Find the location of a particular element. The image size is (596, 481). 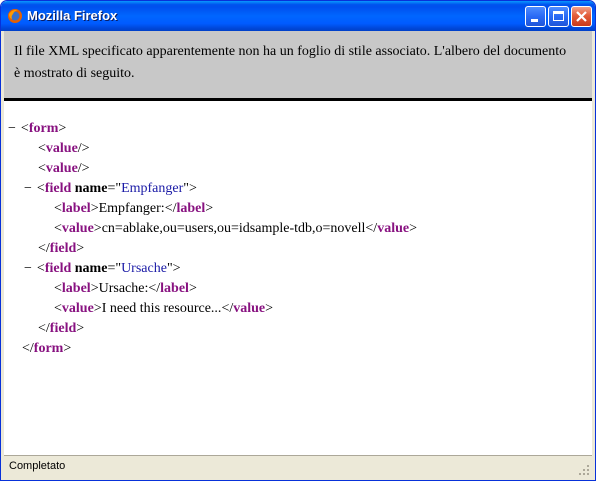

title-bar: Mozilla Firefox is located at coordinates (298, 16).